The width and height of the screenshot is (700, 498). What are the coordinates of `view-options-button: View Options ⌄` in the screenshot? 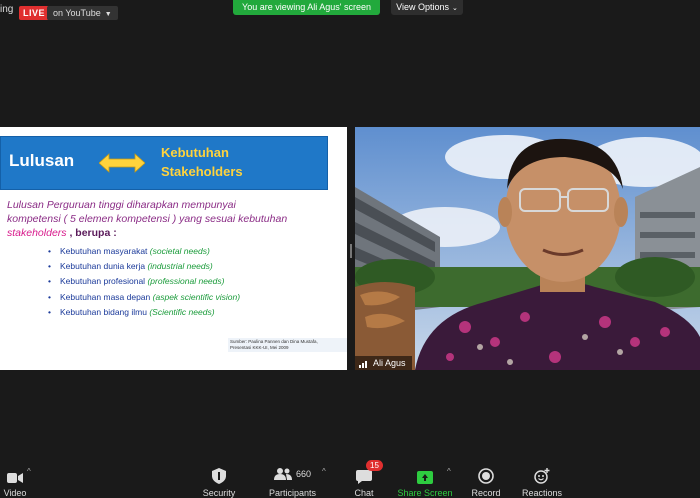 It's located at (427, 7).